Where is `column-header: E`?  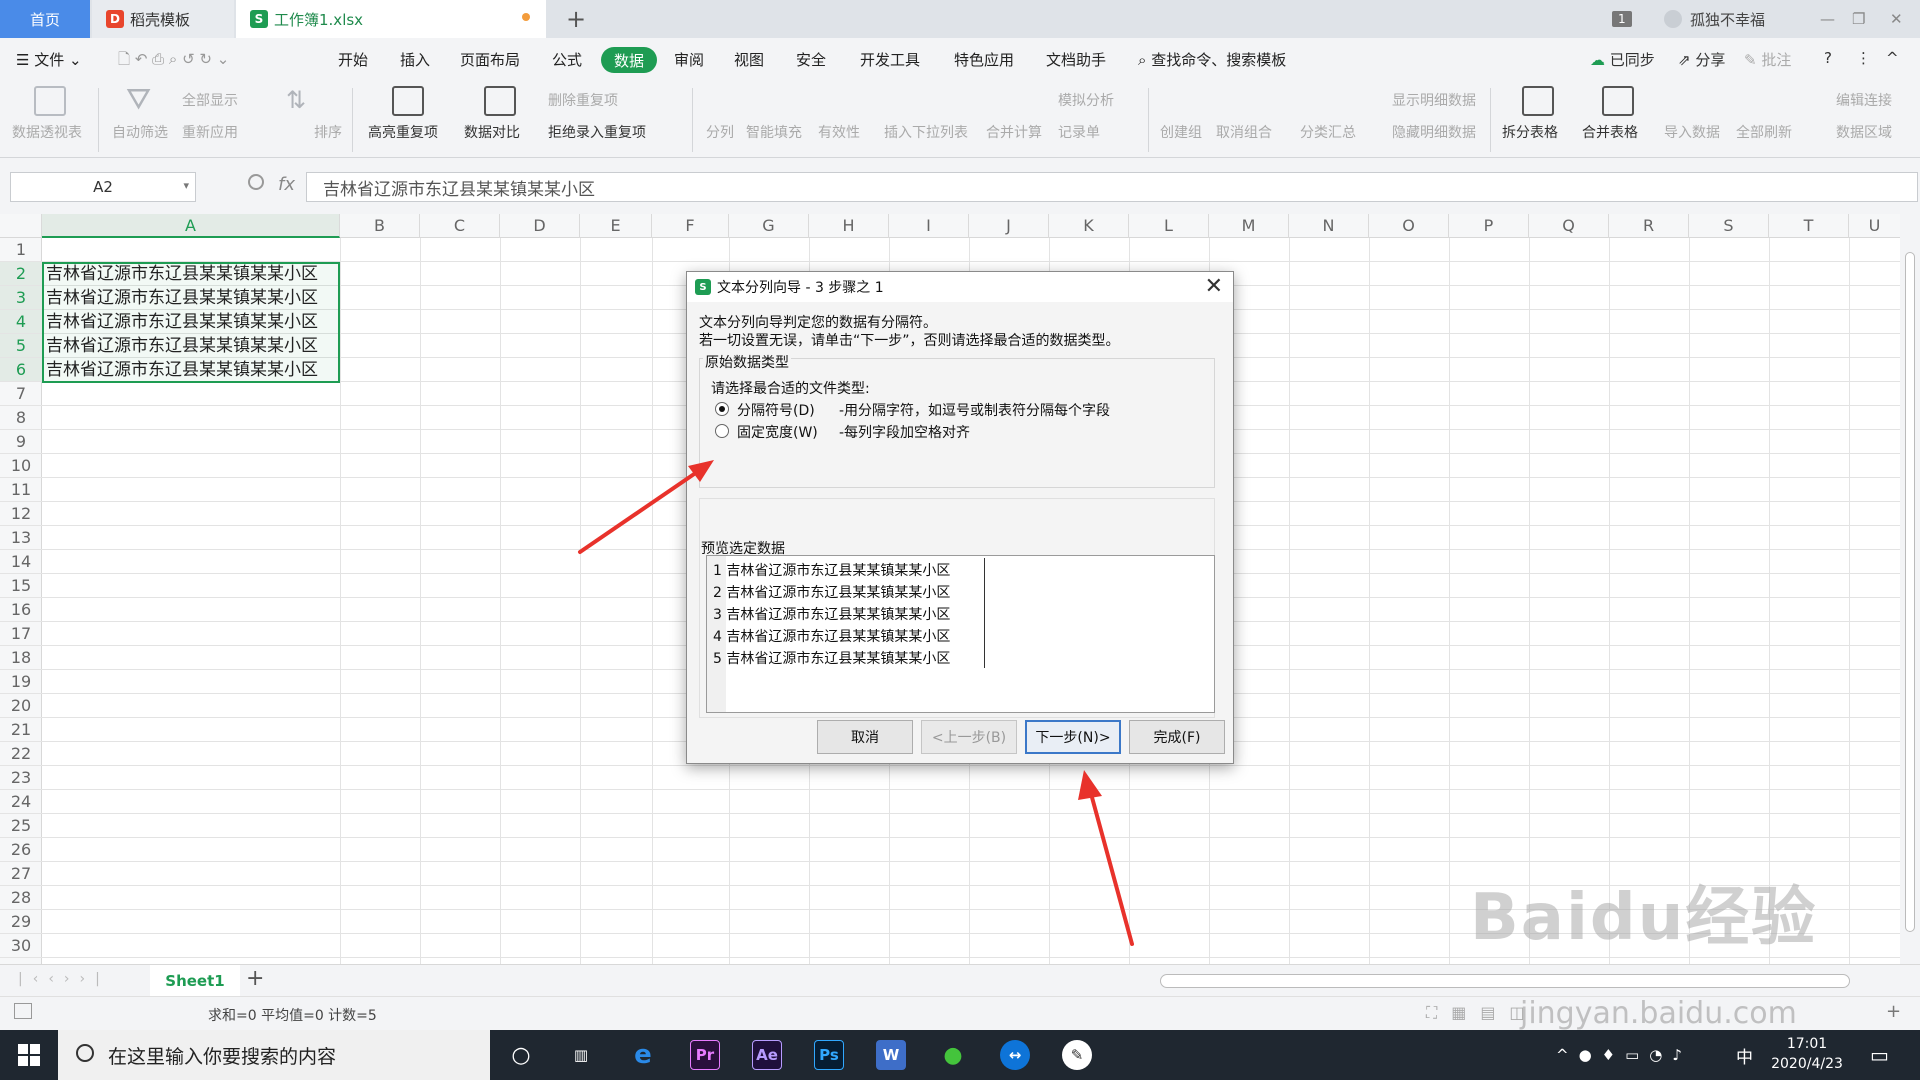
column-header: E is located at coordinates (616, 226).